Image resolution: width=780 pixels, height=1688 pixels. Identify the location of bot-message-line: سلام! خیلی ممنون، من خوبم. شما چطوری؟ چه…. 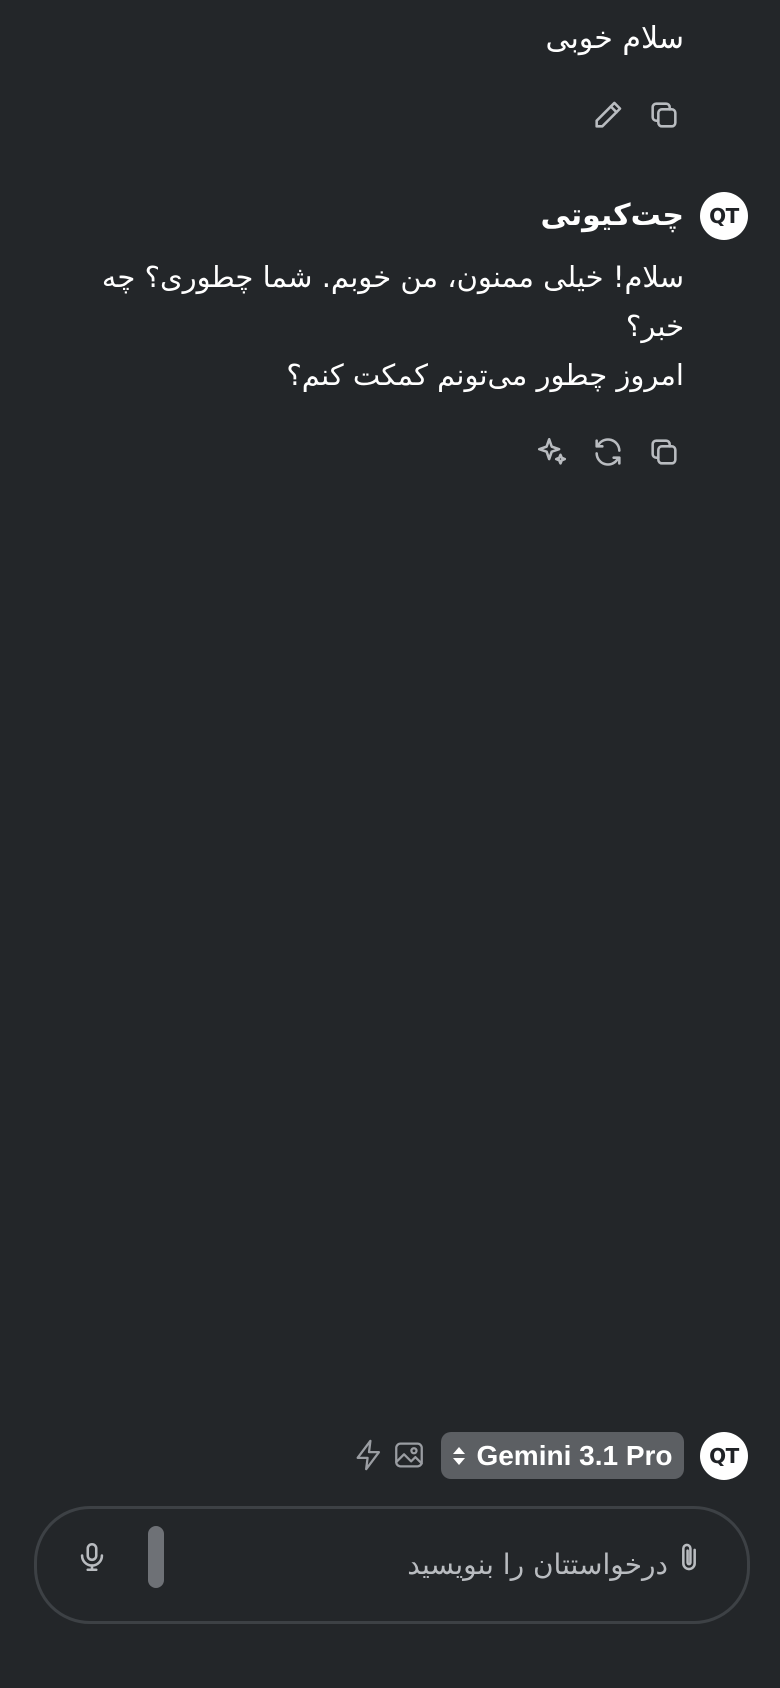
(392, 301).